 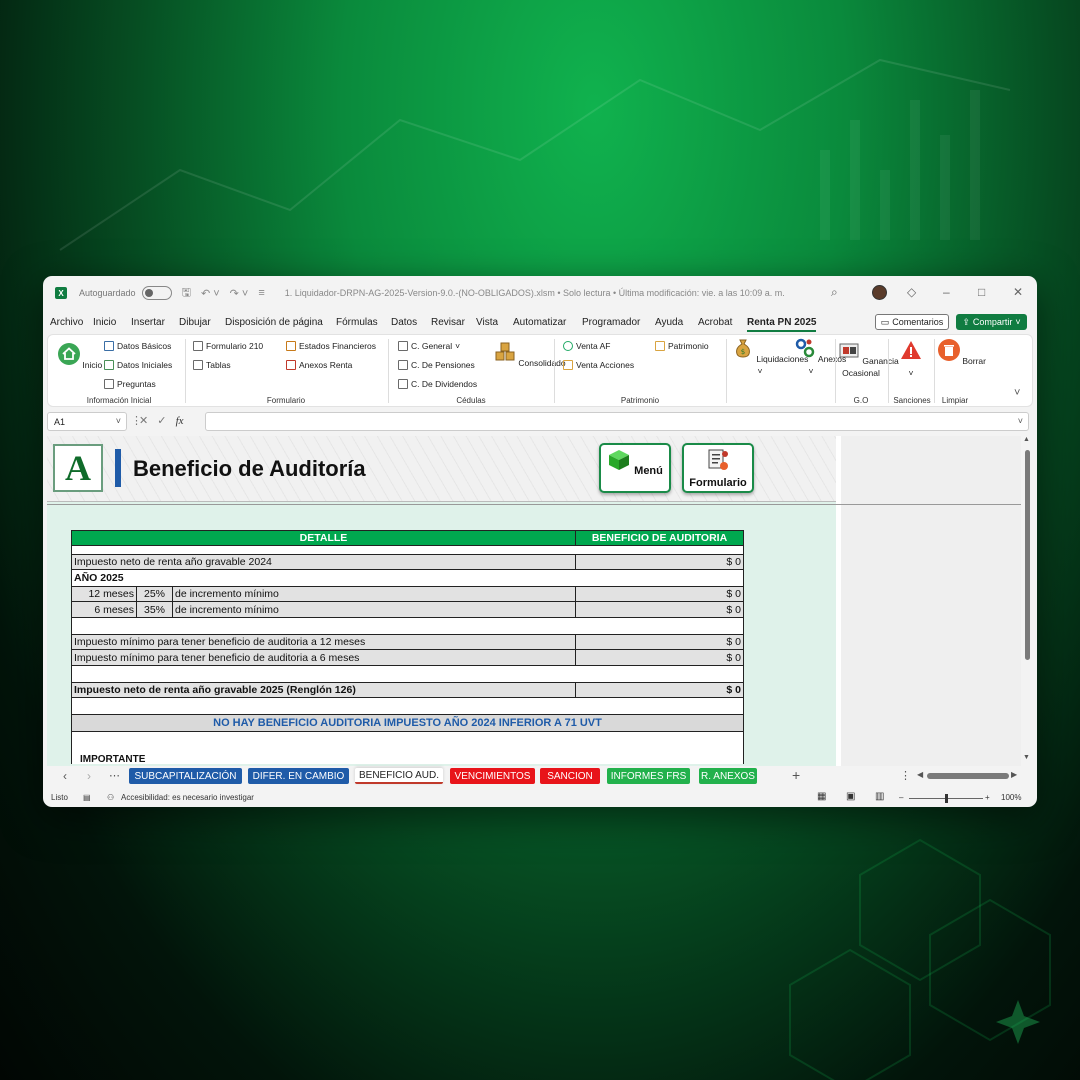 What do you see at coordinates (1018, 292) in the screenshot?
I see `close-icon: ✕` at bounding box center [1018, 292].